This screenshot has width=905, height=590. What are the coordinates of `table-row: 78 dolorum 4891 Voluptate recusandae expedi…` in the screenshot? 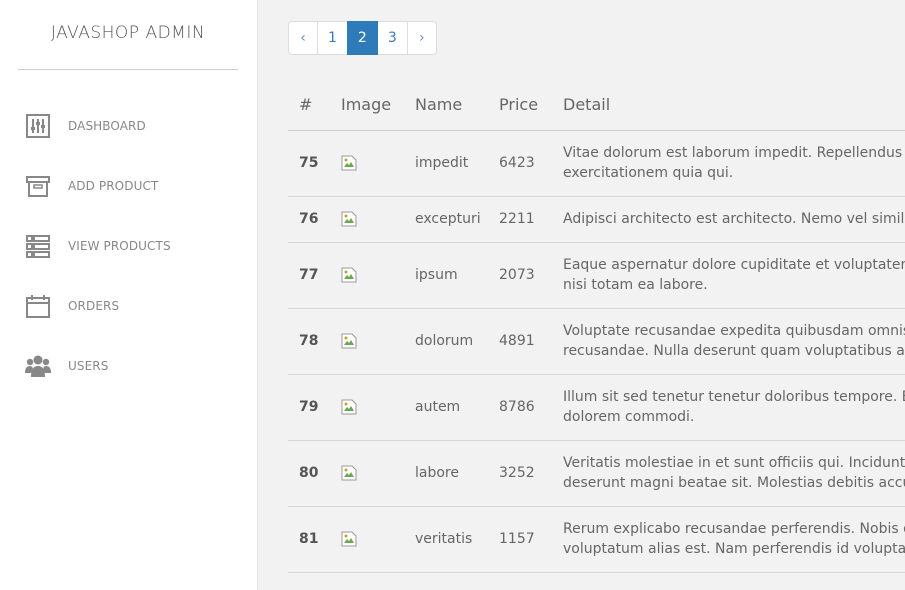 It's located at (596, 341).